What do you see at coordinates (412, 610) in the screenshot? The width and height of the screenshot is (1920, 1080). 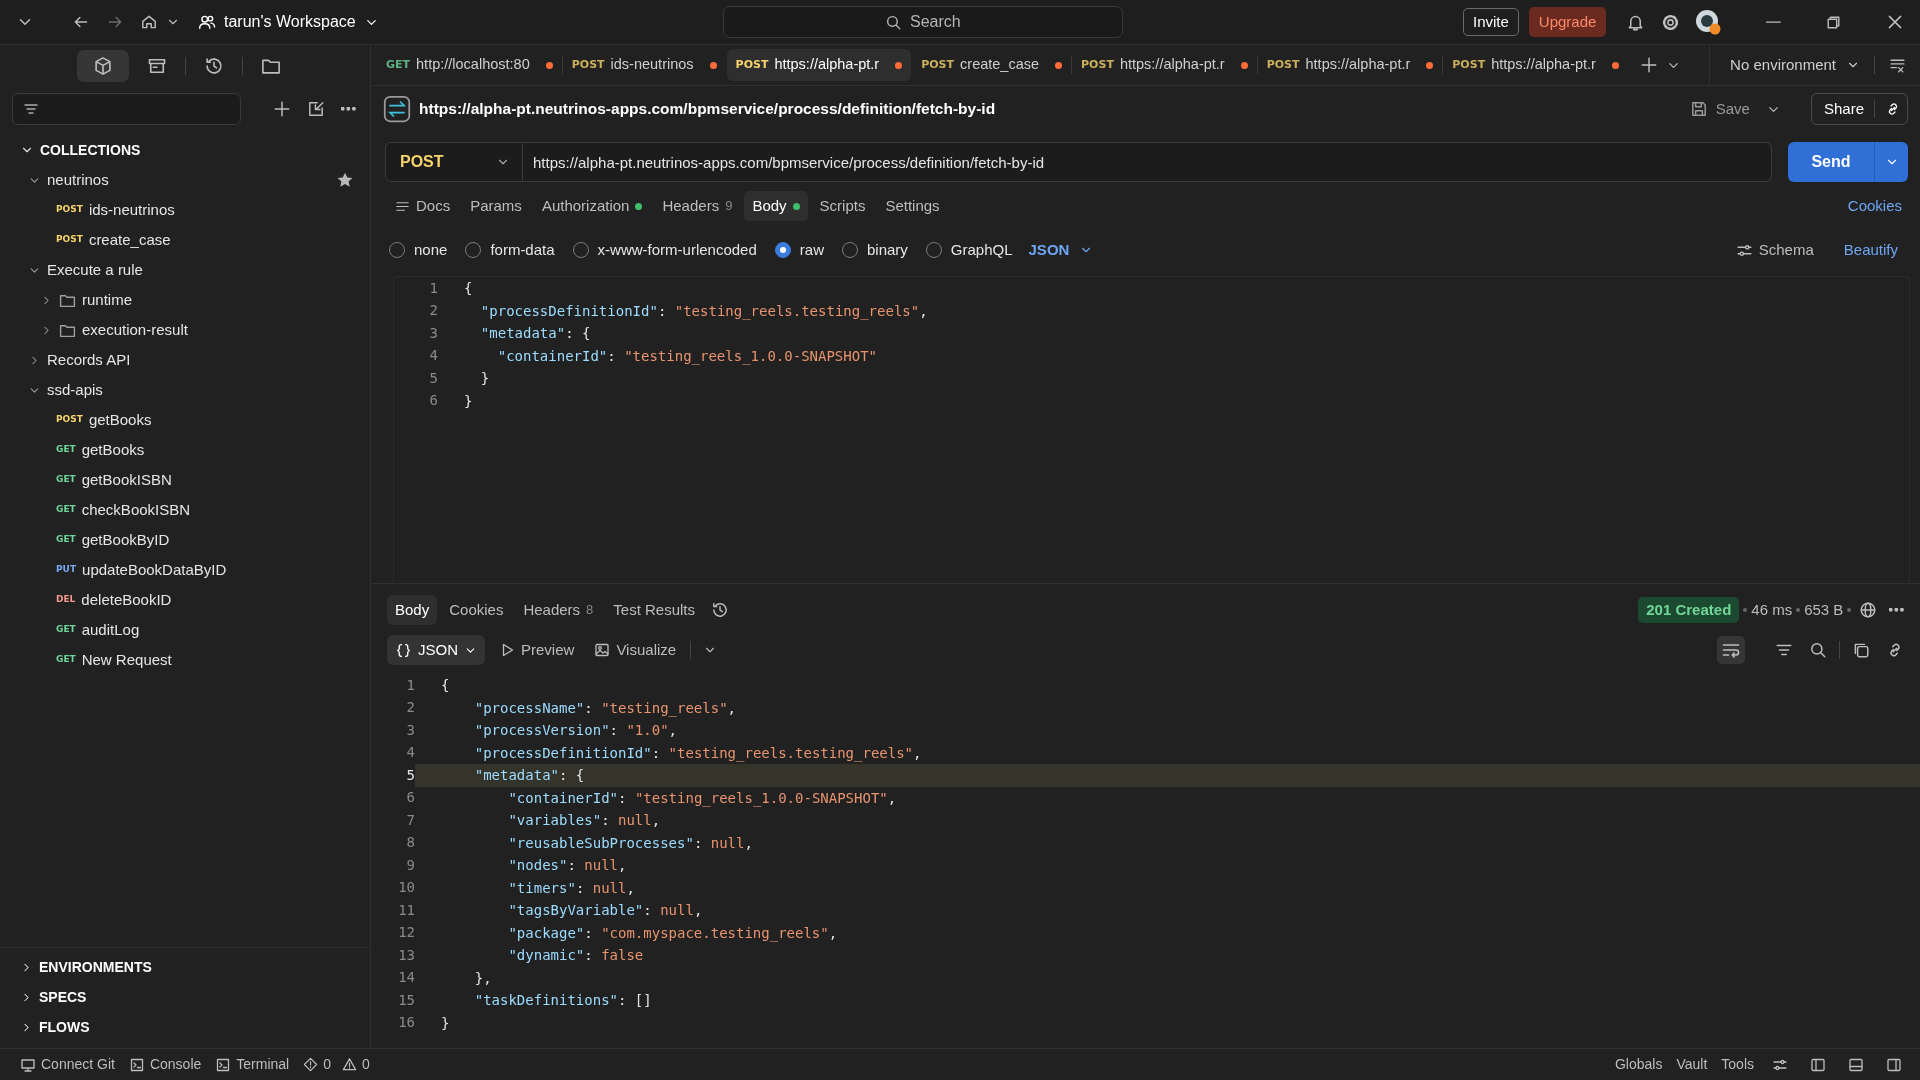 I see `response-tab: Body` at bounding box center [412, 610].